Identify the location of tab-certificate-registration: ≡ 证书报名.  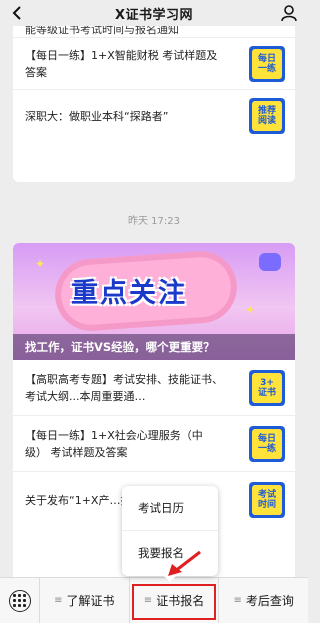
(173, 600).